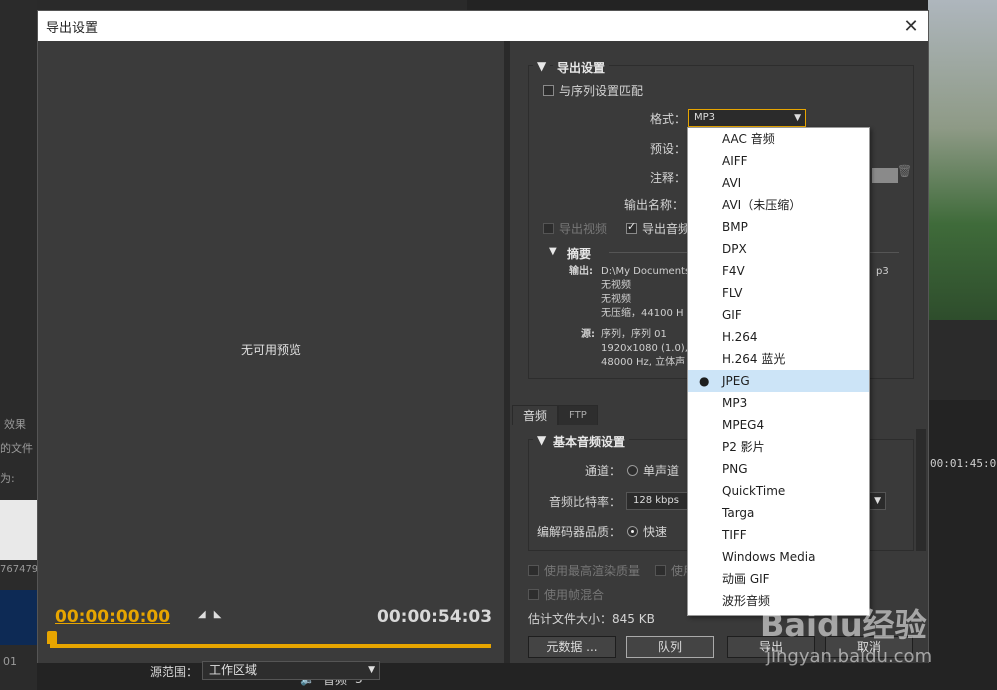  I want to click on fast-radio, so click(632, 531).